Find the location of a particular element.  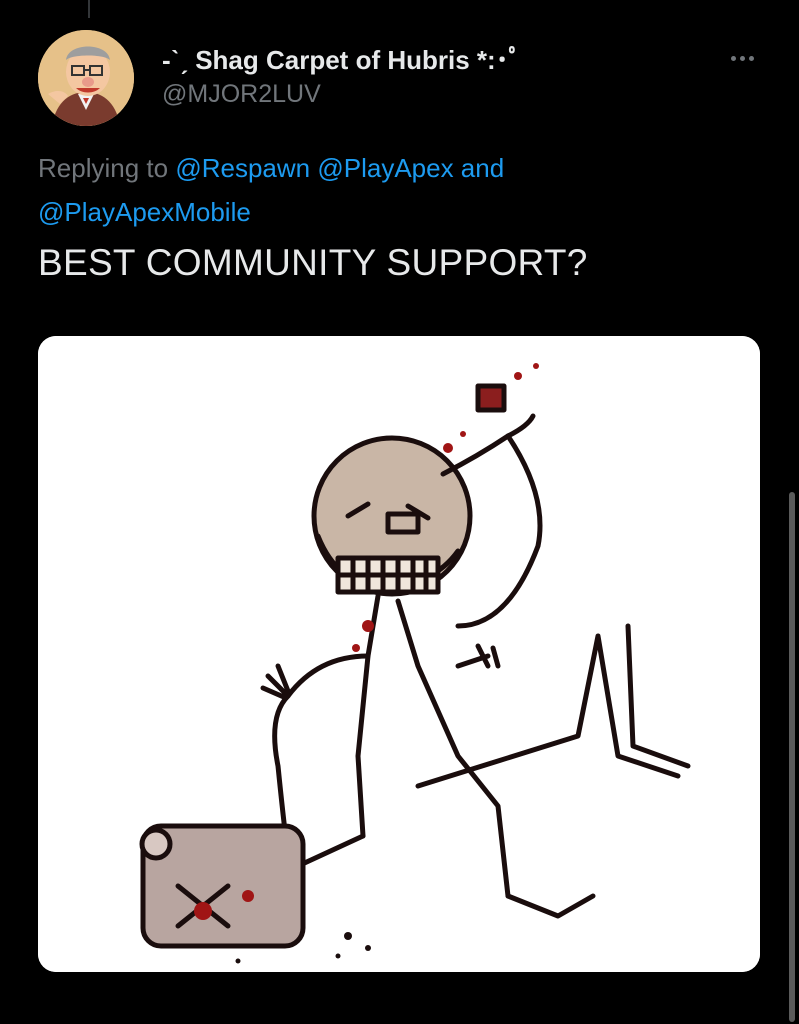

more-options-button is located at coordinates (742, 58).